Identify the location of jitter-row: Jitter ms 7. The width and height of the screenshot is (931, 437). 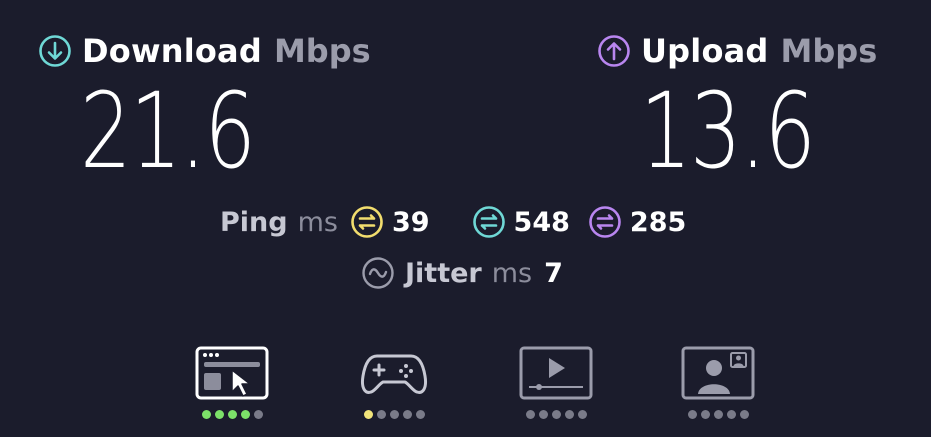
(462, 273).